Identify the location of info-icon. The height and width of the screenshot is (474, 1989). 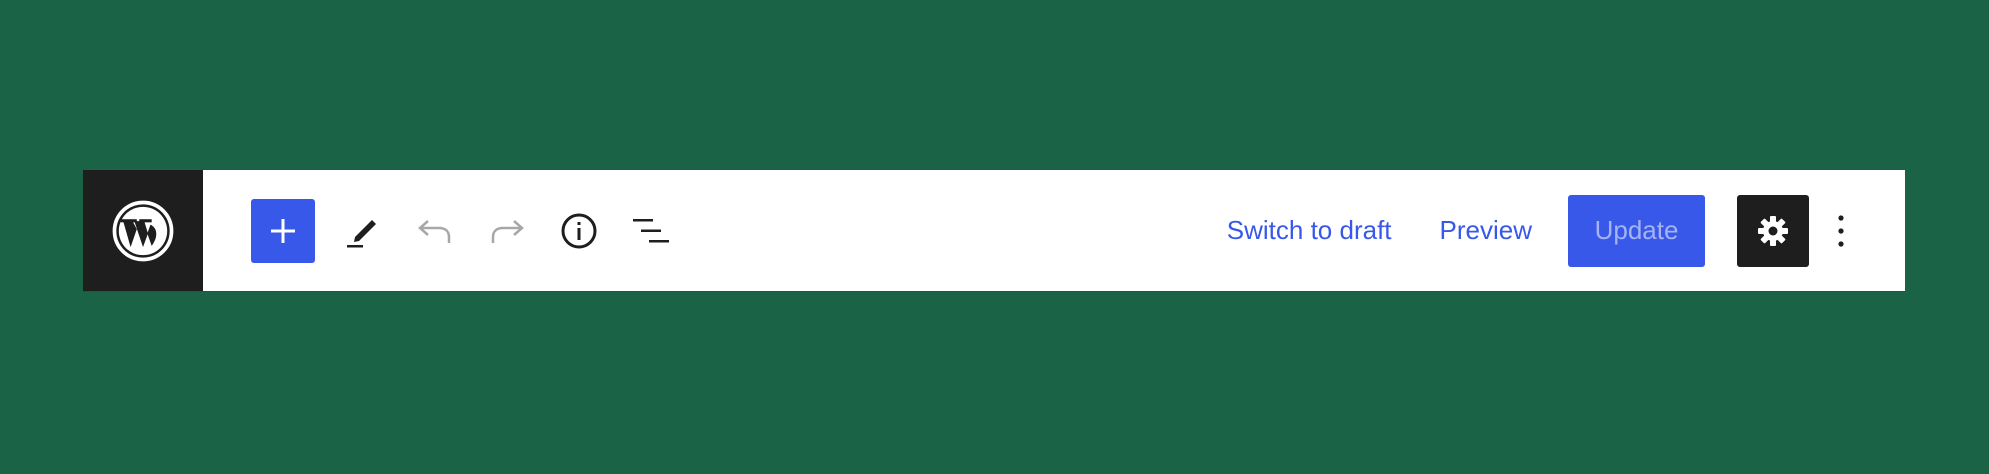
(579, 230).